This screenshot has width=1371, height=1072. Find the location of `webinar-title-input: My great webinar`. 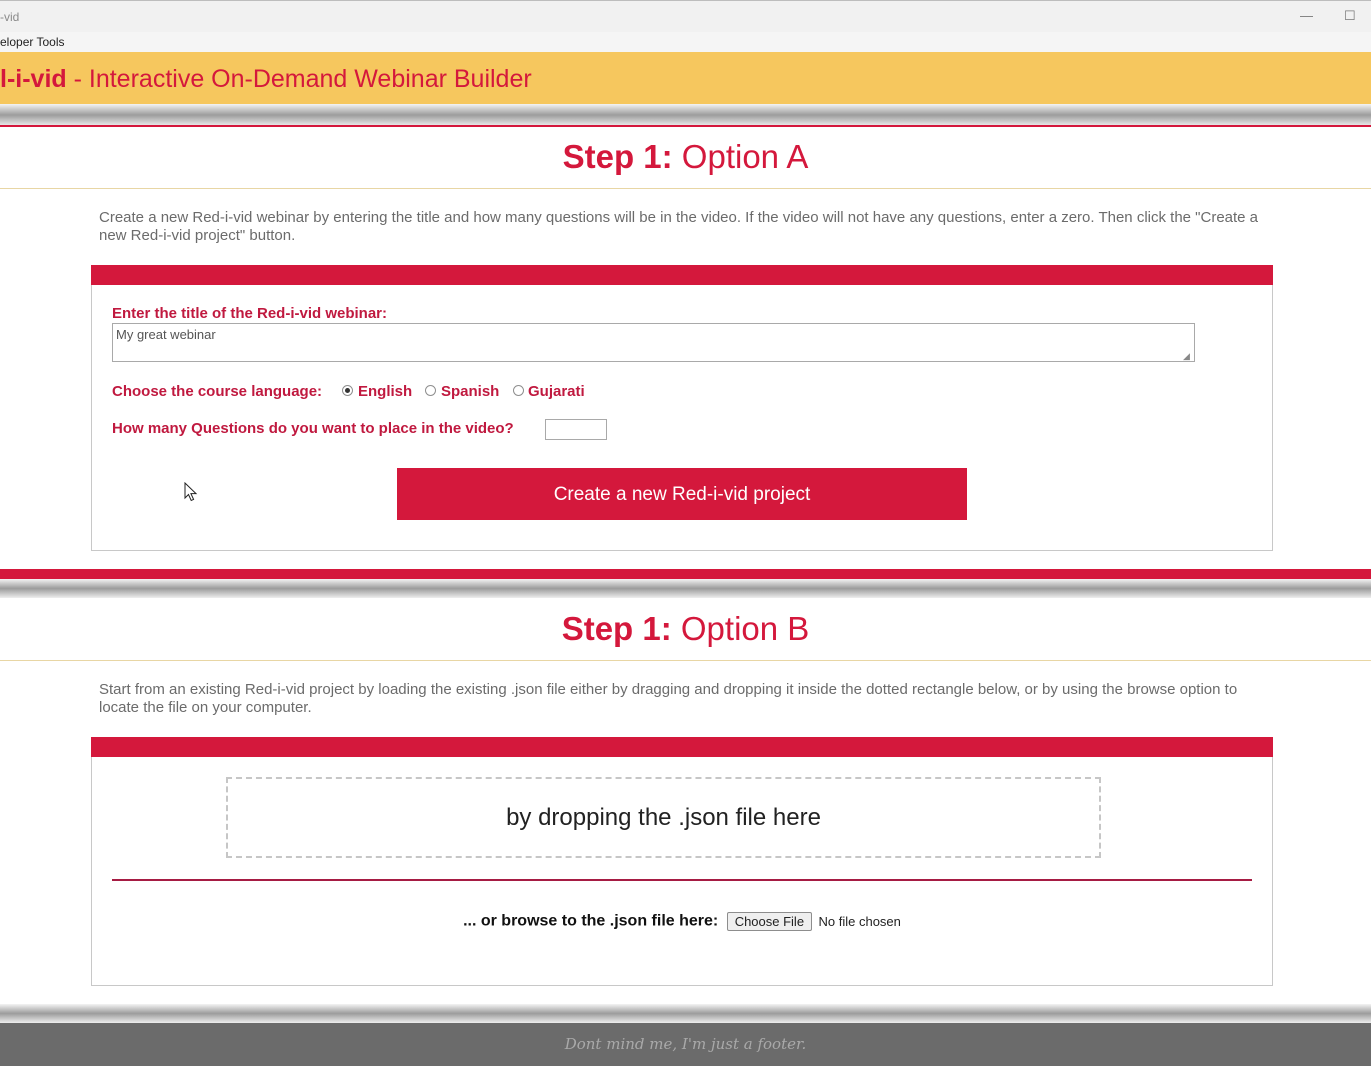

webinar-title-input: My great webinar is located at coordinates (653, 342).